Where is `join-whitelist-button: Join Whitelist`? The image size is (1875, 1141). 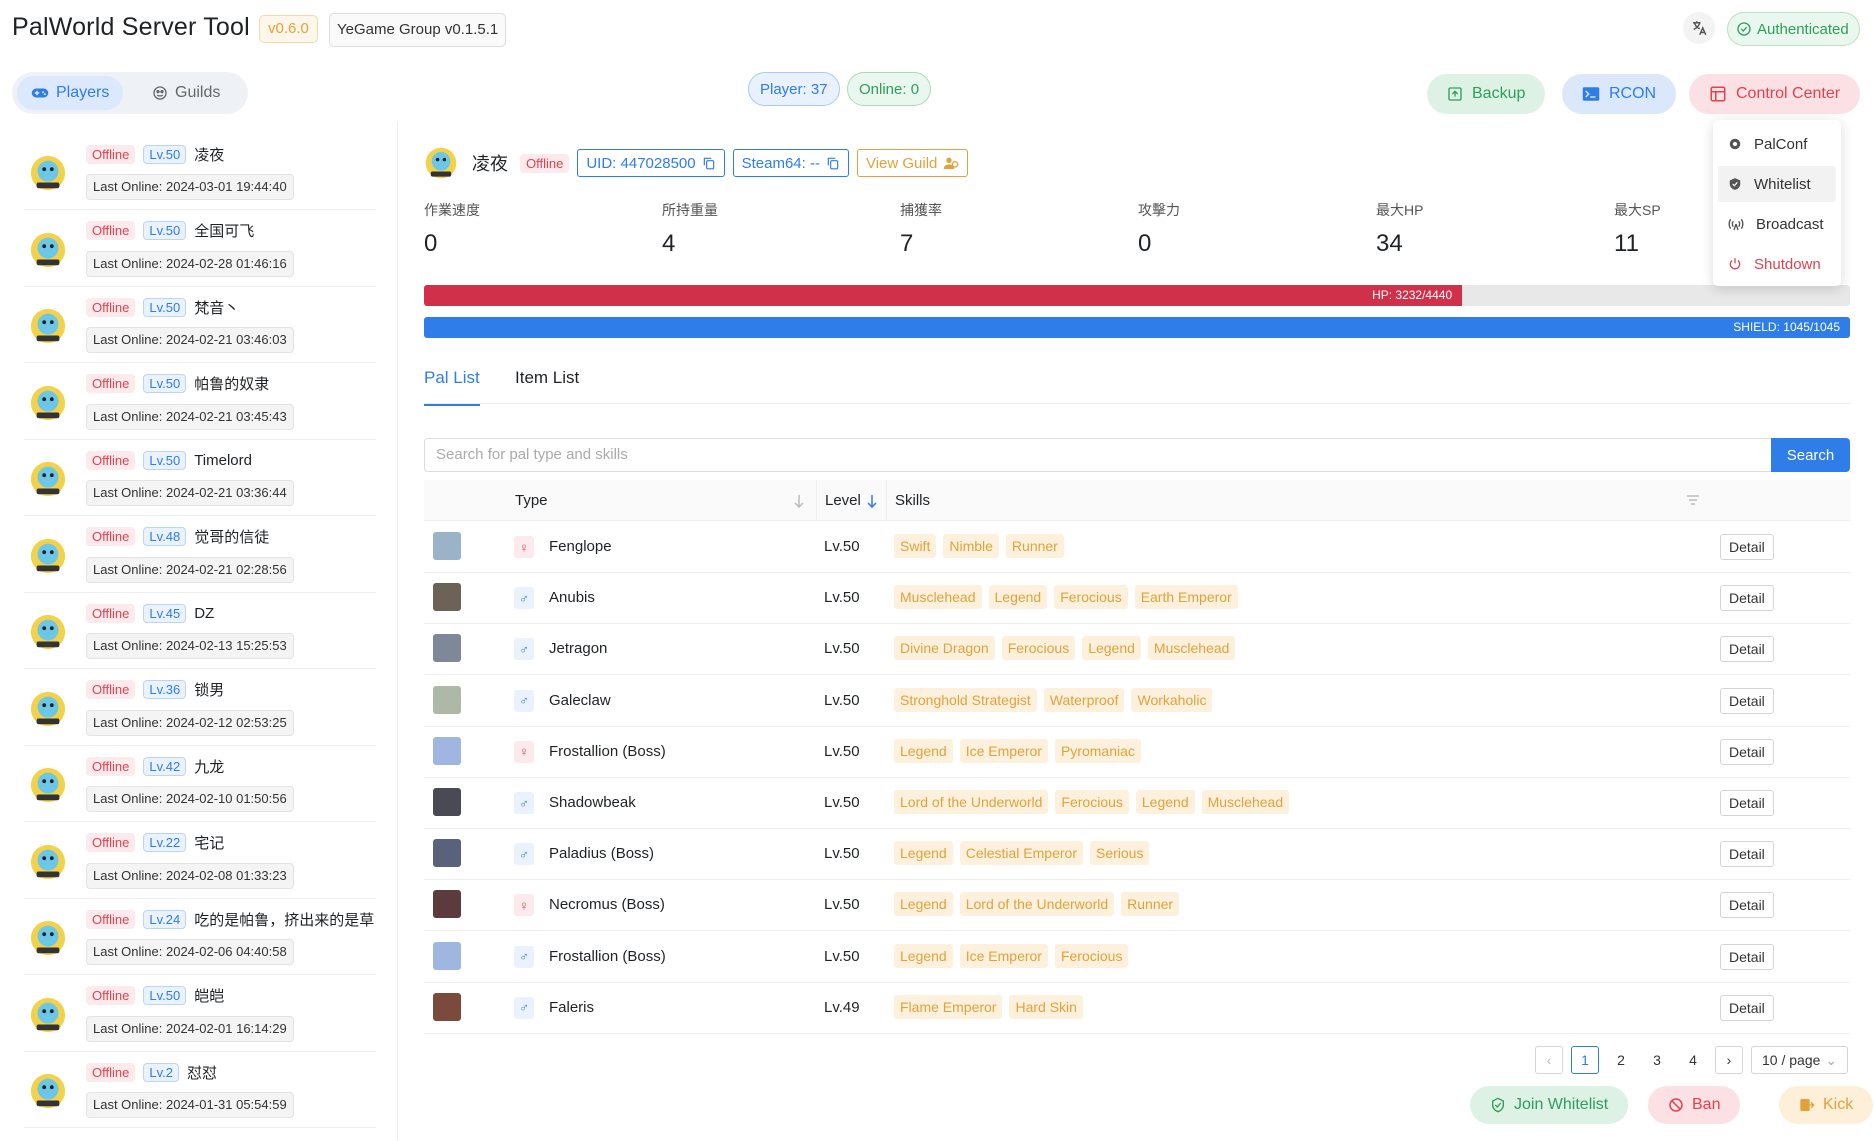
join-whitelist-button: Join Whitelist is located at coordinates (1549, 1105).